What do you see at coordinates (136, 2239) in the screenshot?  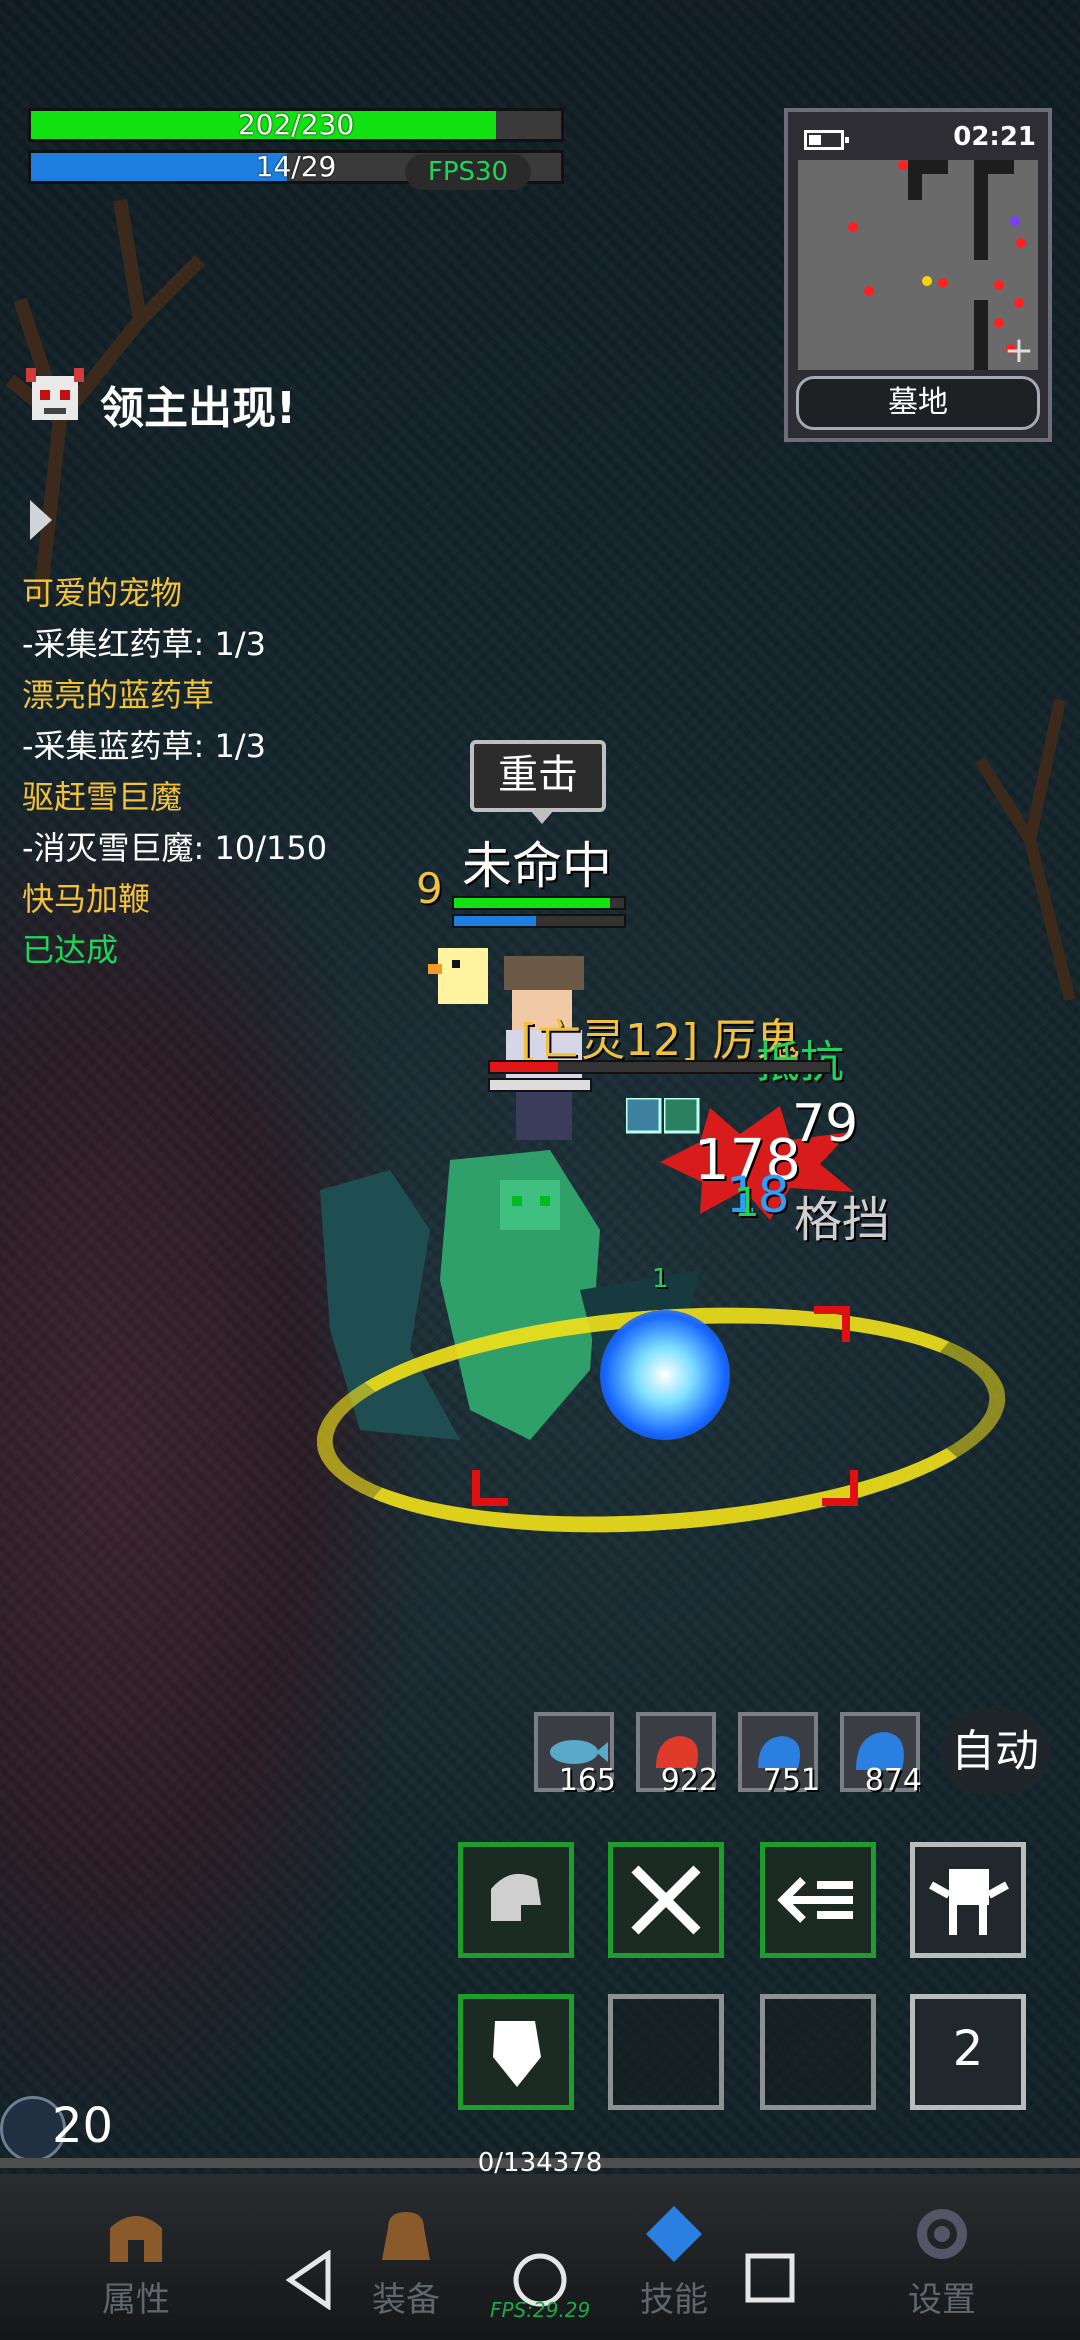 I see `helmet-icon` at bounding box center [136, 2239].